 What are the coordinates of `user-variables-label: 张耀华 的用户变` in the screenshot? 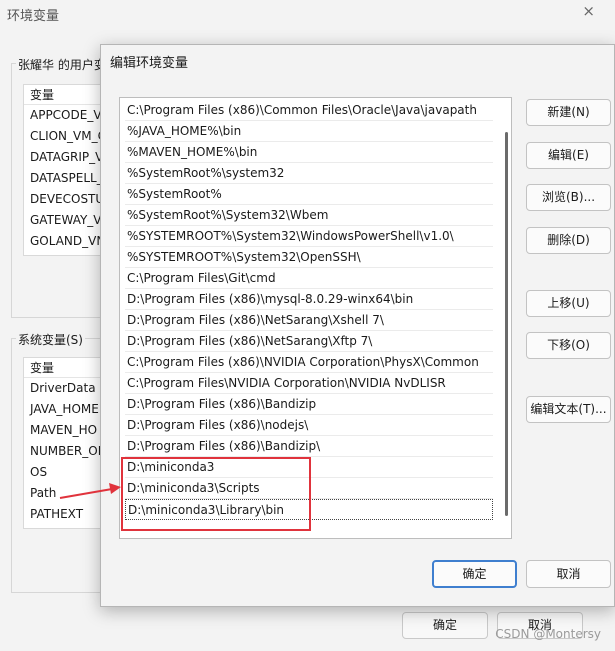 It's located at (62, 64).